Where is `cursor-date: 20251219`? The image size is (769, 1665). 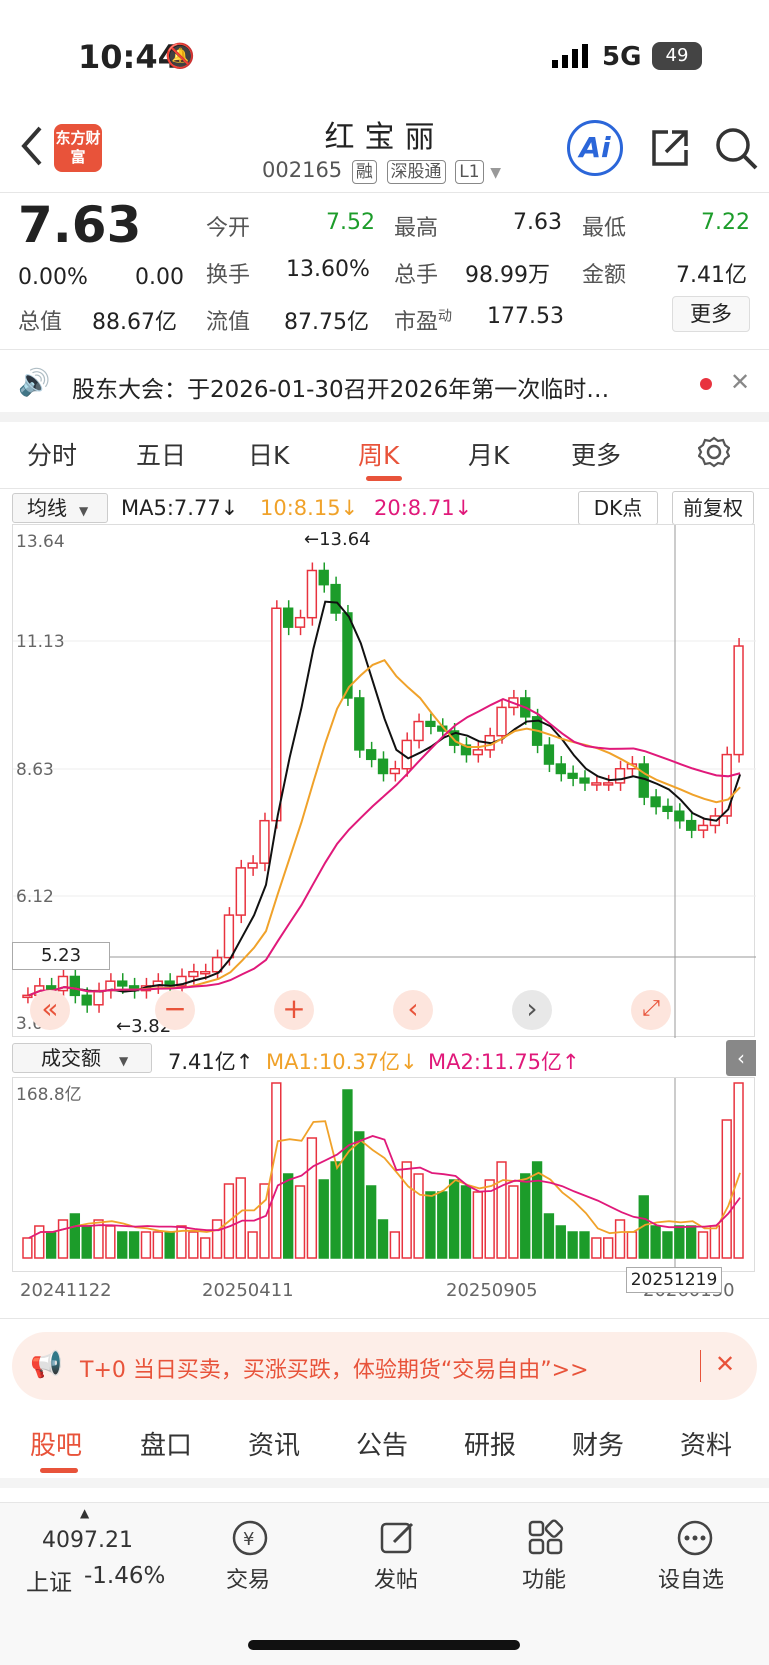 cursor-date: 20251219 is located at coordinates (674, 1280).